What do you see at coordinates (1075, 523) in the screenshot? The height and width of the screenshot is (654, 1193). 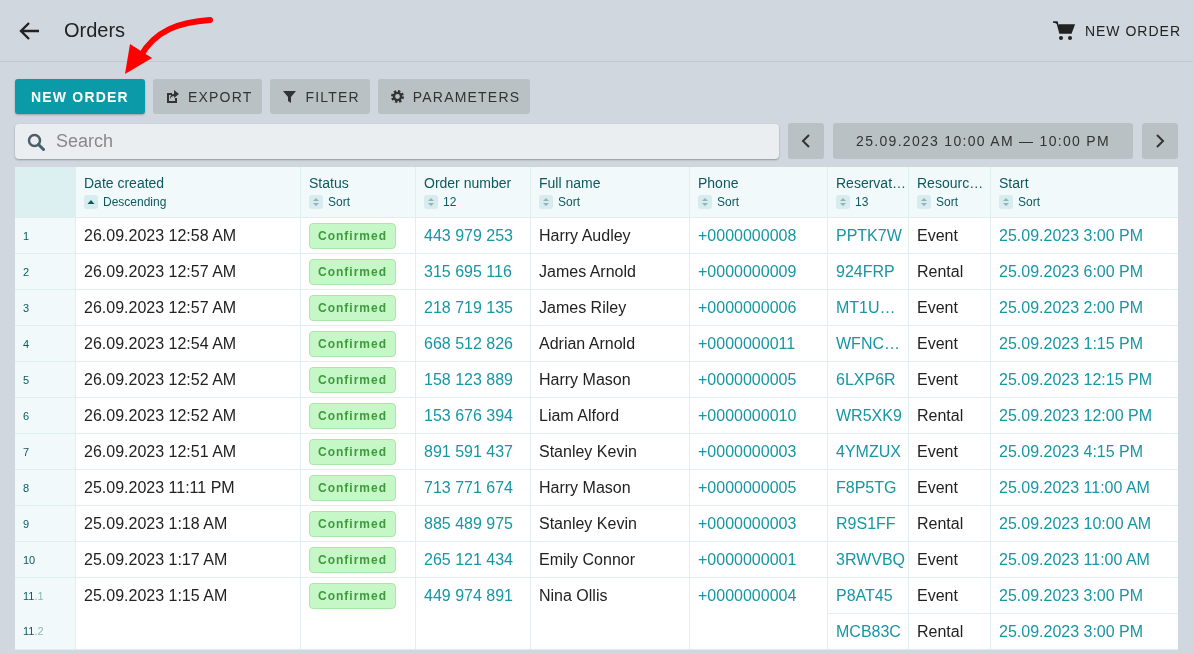 I see `start-time-link: 25.09.2023 10:00 AM` at bounding box center [1075, 523].